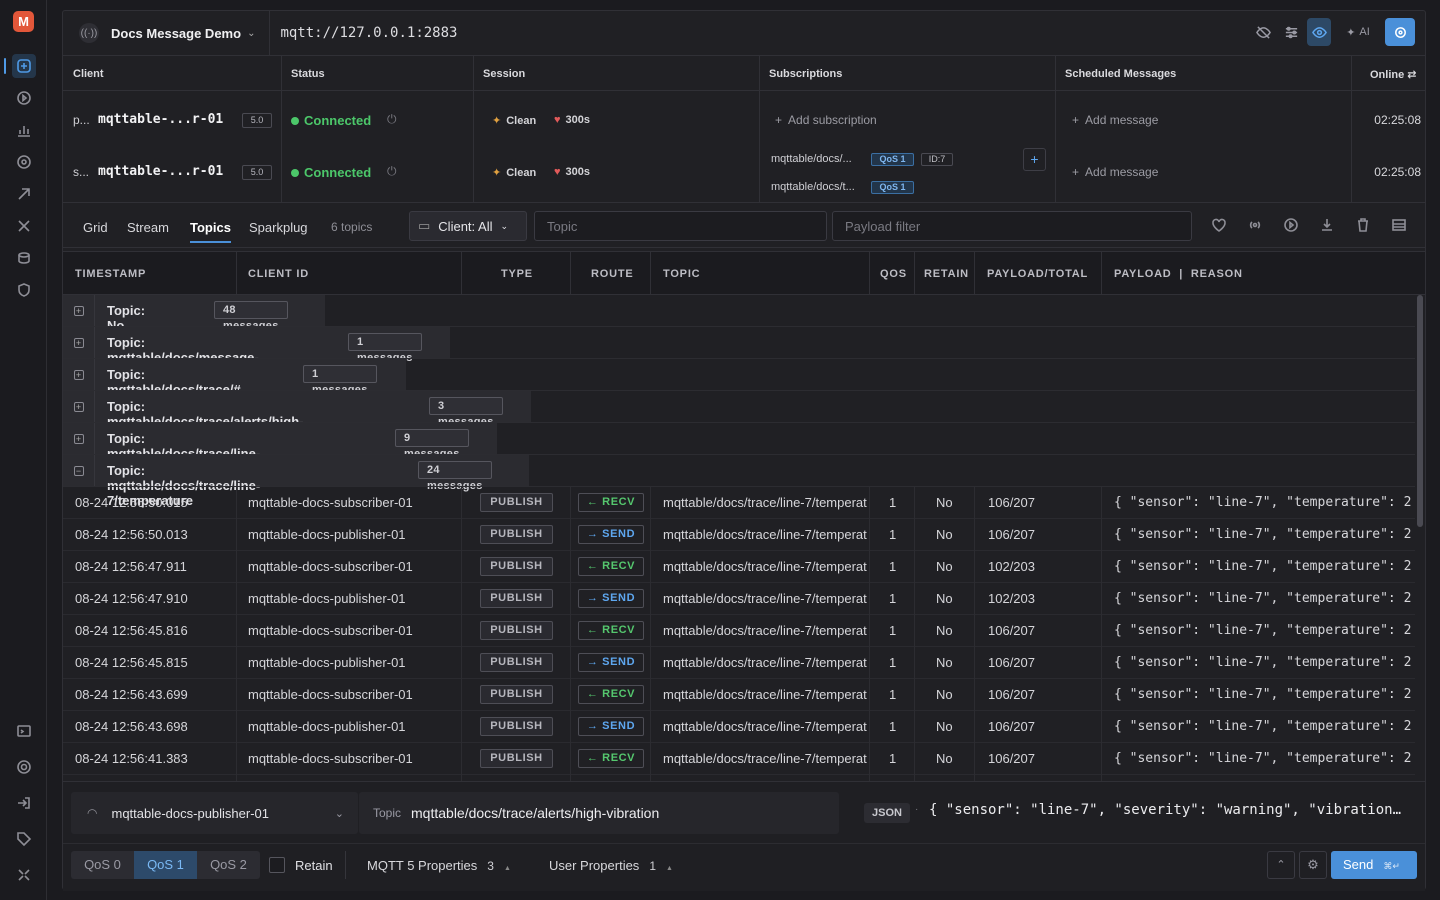 The height and width of the screenshot is (900, 1440). What do you see at coordinates (611, 865) in the screenshot?
I see `user-properties-button: User Properties 1 ▲` at bounding box center [611, 865].